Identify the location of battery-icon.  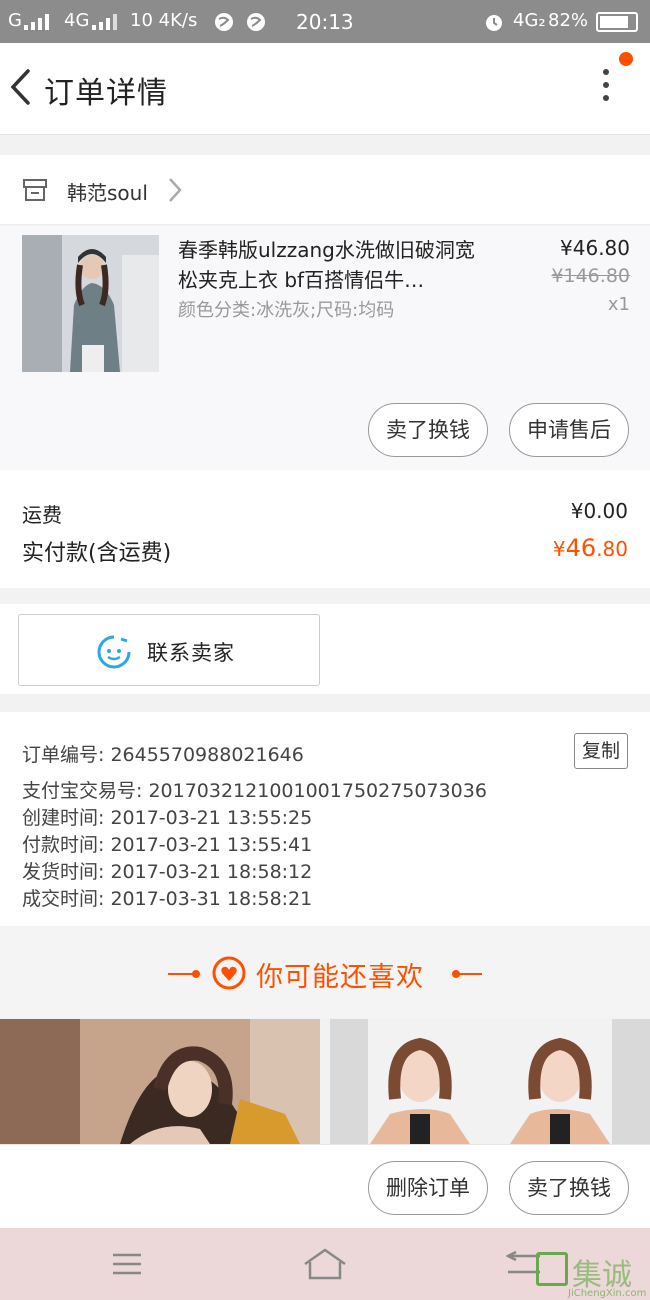
(617, 22).